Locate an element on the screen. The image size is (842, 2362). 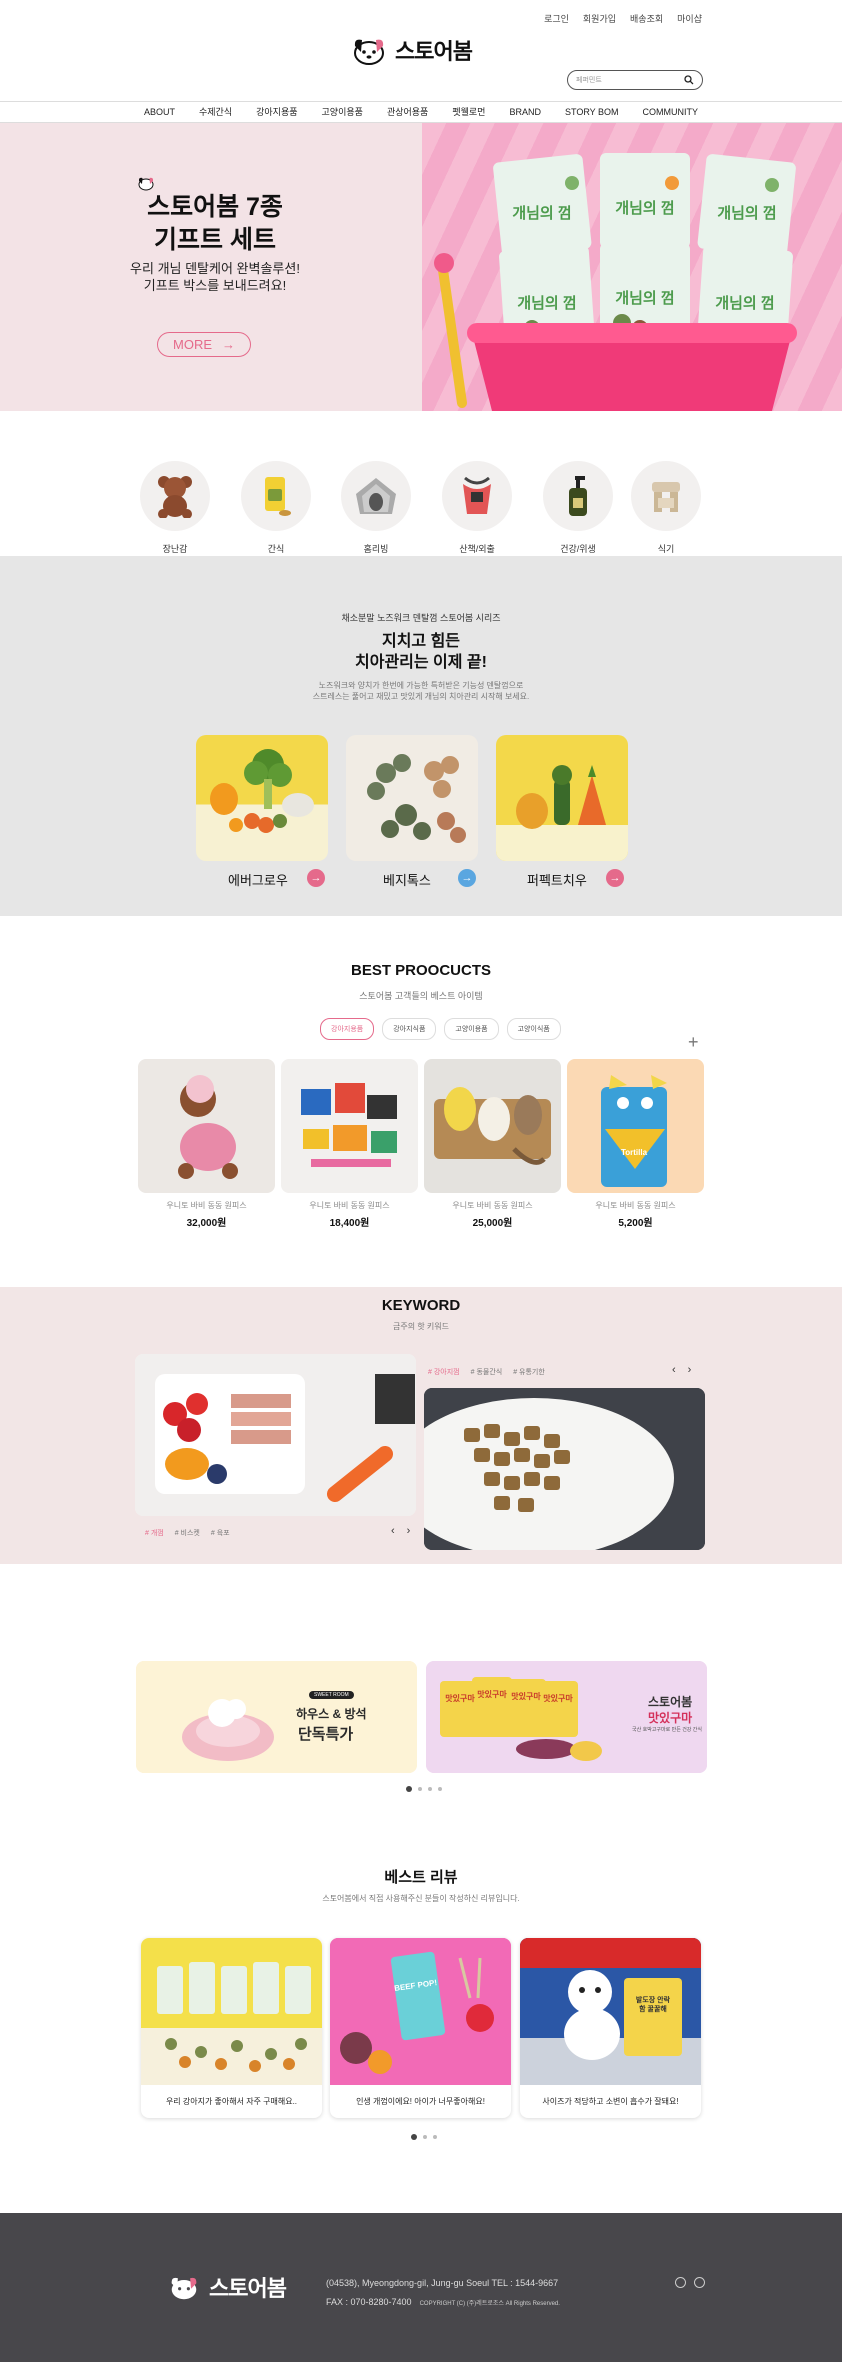
logo: 스토어봄 is located at coordinates (412, 50).